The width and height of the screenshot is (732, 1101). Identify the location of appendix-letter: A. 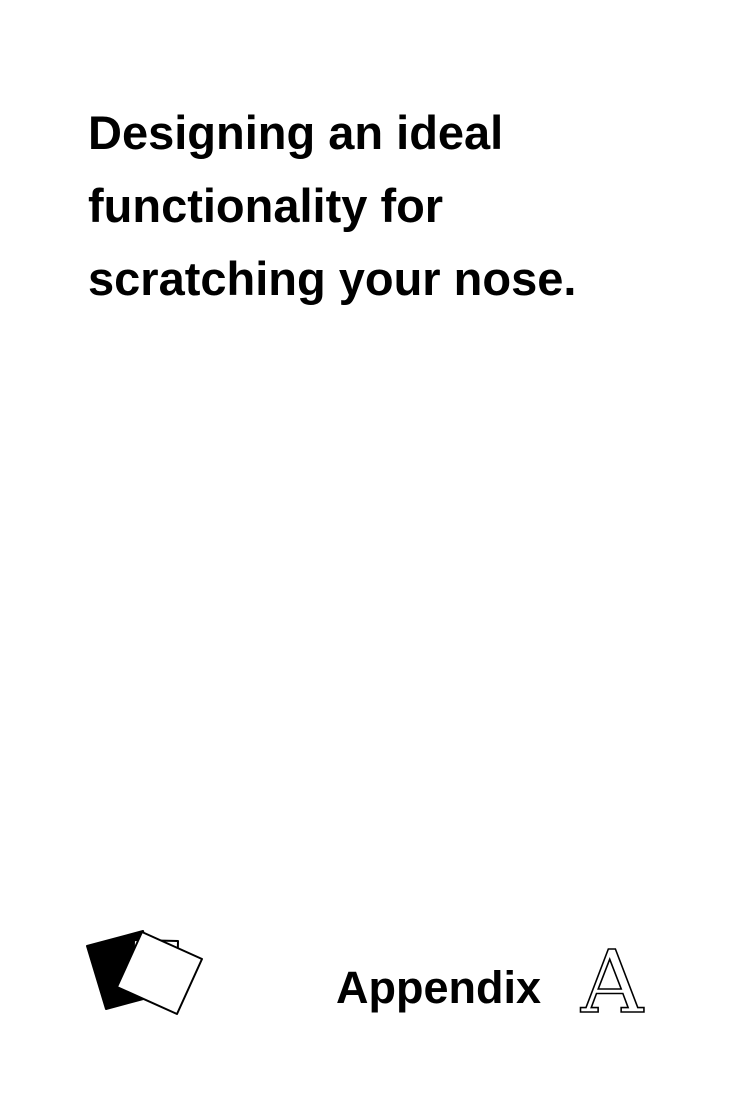
(612, 982).